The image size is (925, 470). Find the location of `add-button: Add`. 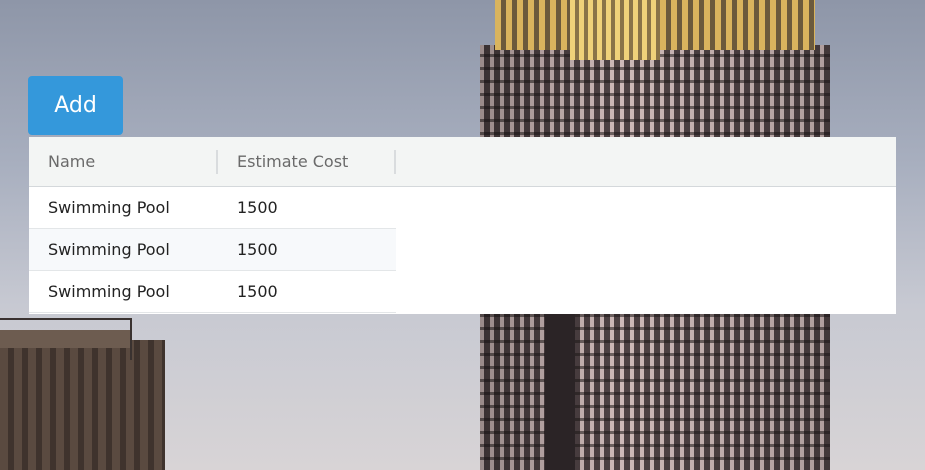

add-button: Add is located at coordinates (75, 105).